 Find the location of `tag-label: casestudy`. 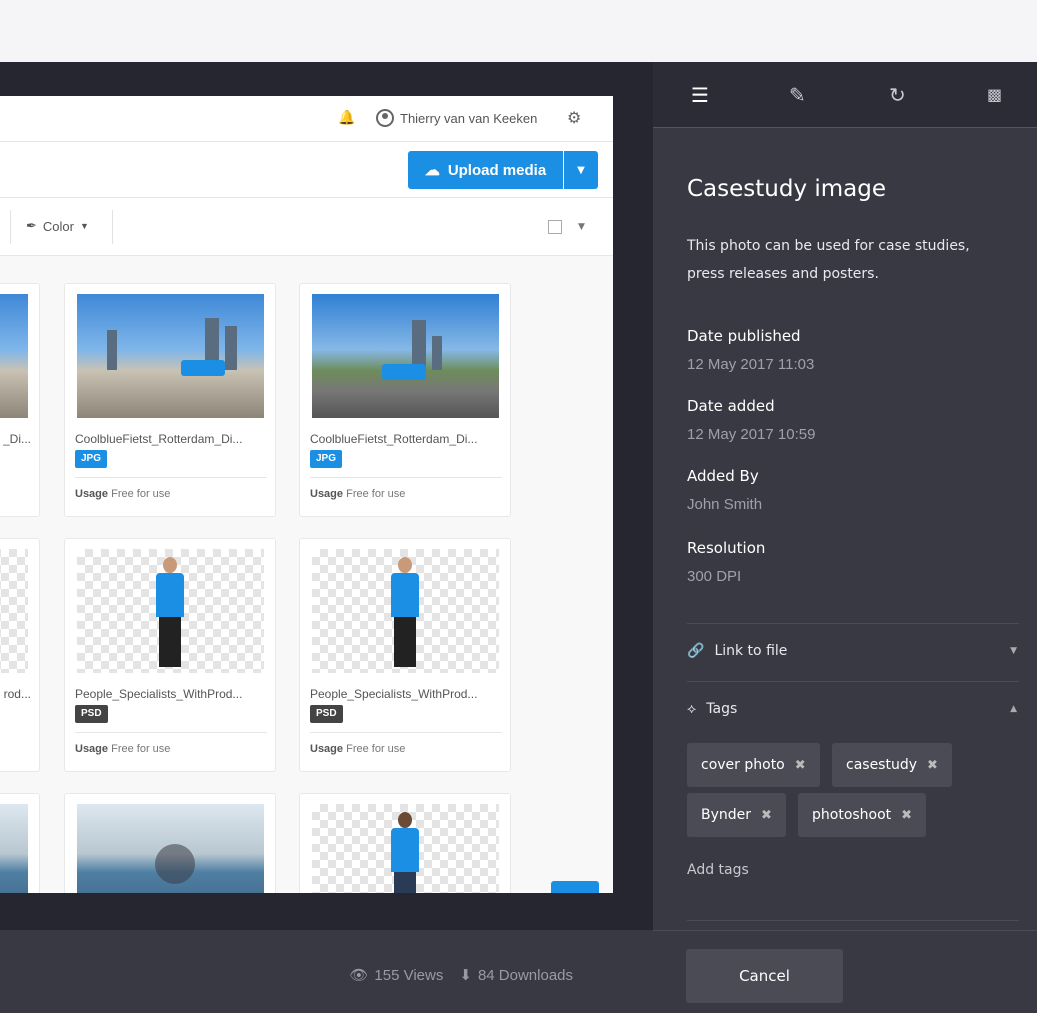

tag-label: casestudy is located at coordinates (882, 765).